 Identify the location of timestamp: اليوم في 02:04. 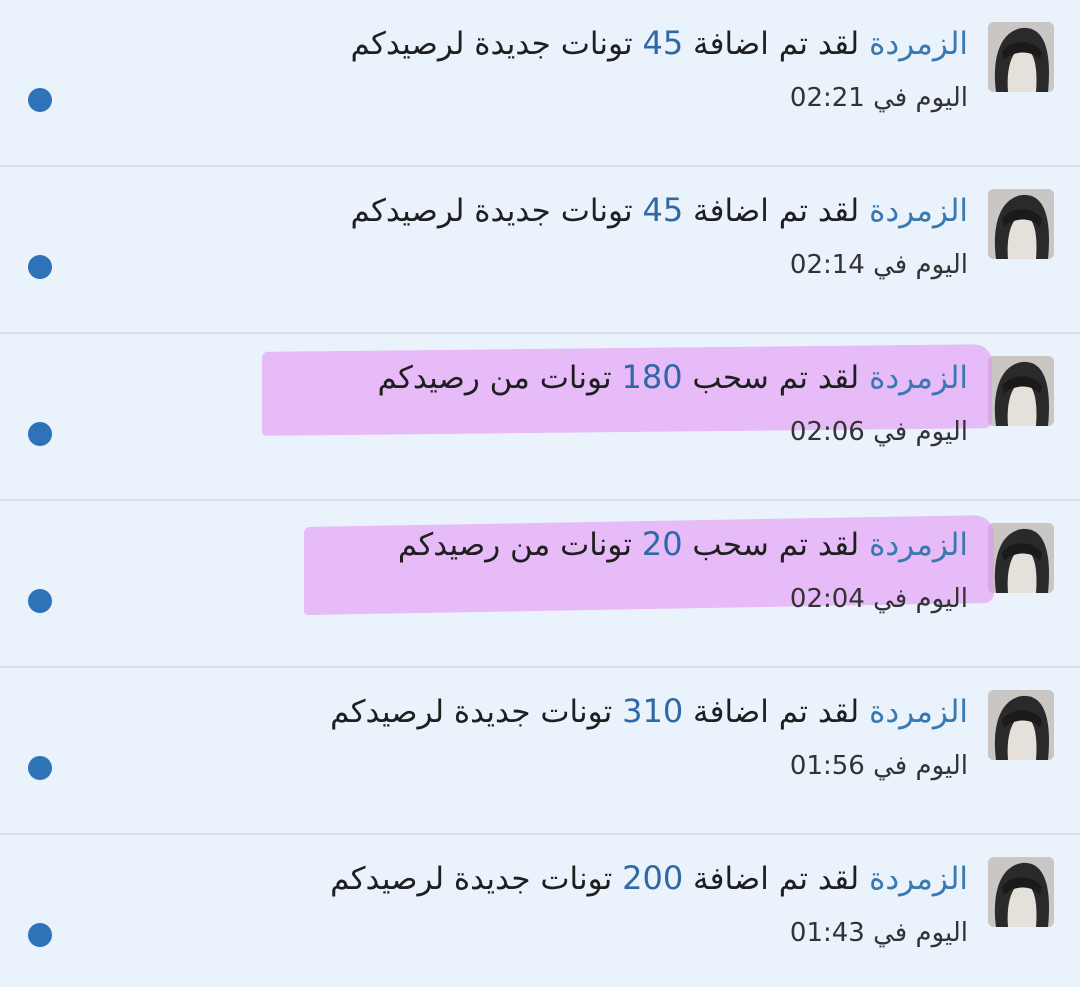
(878, 599).